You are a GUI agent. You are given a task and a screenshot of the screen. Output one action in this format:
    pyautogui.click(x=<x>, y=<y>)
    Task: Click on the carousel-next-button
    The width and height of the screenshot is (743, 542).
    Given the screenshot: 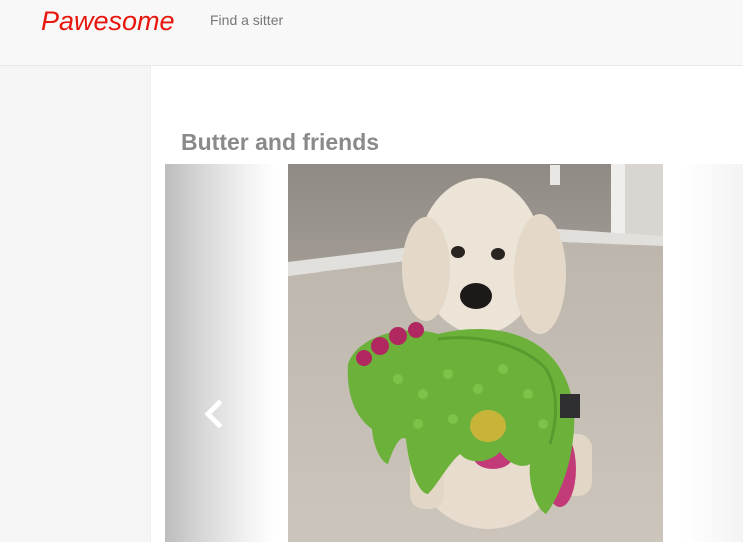 What is the action you would take?
    pyautogui.click(x=713, y=353)
    